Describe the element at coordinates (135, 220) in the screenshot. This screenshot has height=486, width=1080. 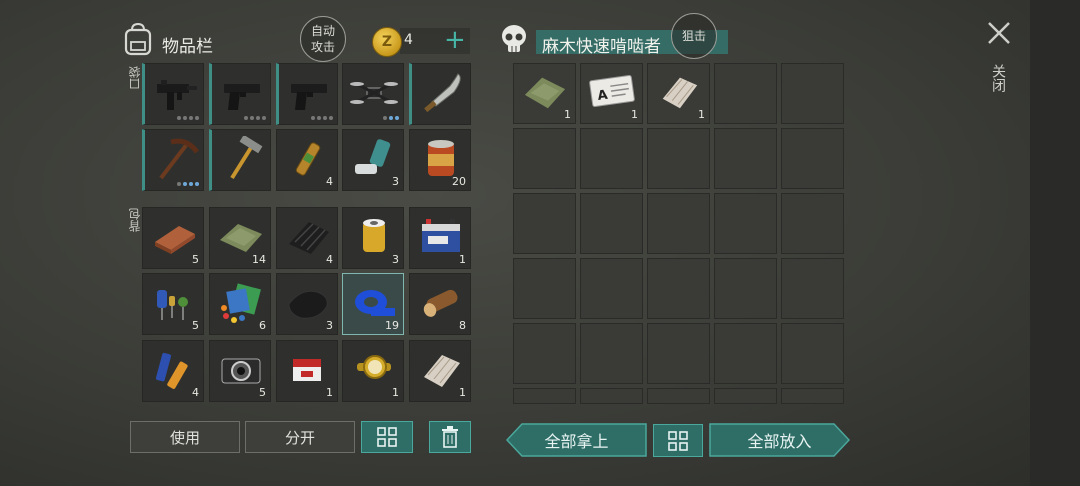
I see `backpack-label: 背包` at that location.